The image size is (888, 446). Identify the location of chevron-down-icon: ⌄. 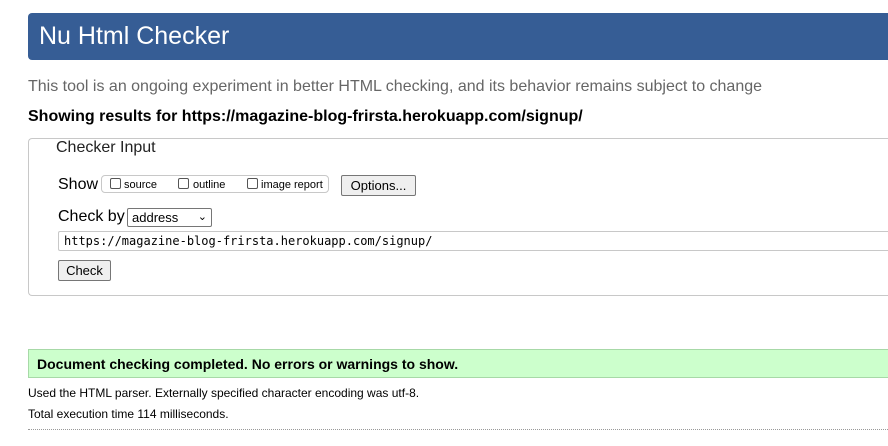
(202, 217).